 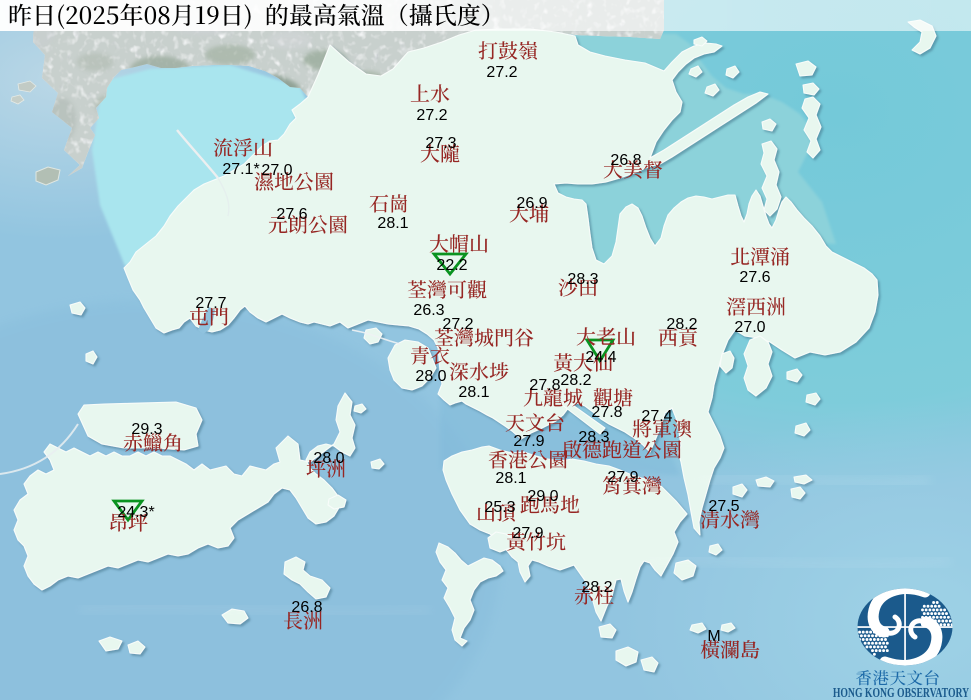 What do you see at coordinates (713, 636) in the screenshot?
I see `svg-text: M` at bounding box center [713, 636].